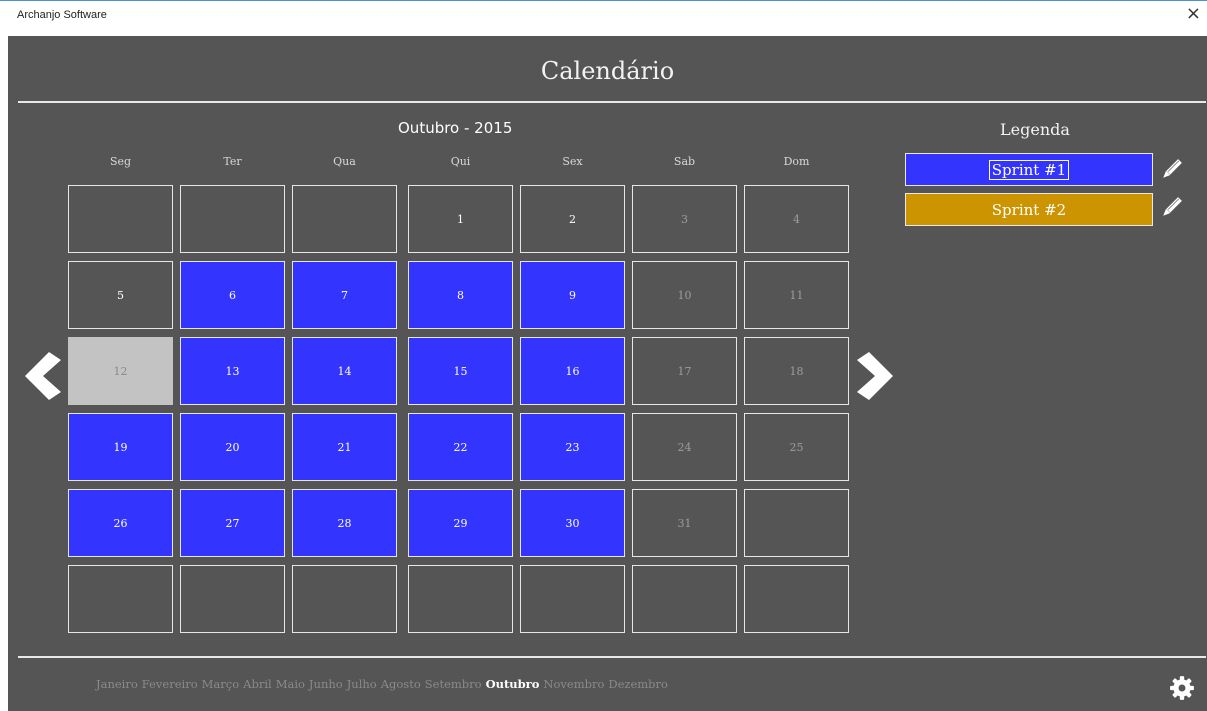  I want to click on weekday-label: Dom, so click(796, 161).